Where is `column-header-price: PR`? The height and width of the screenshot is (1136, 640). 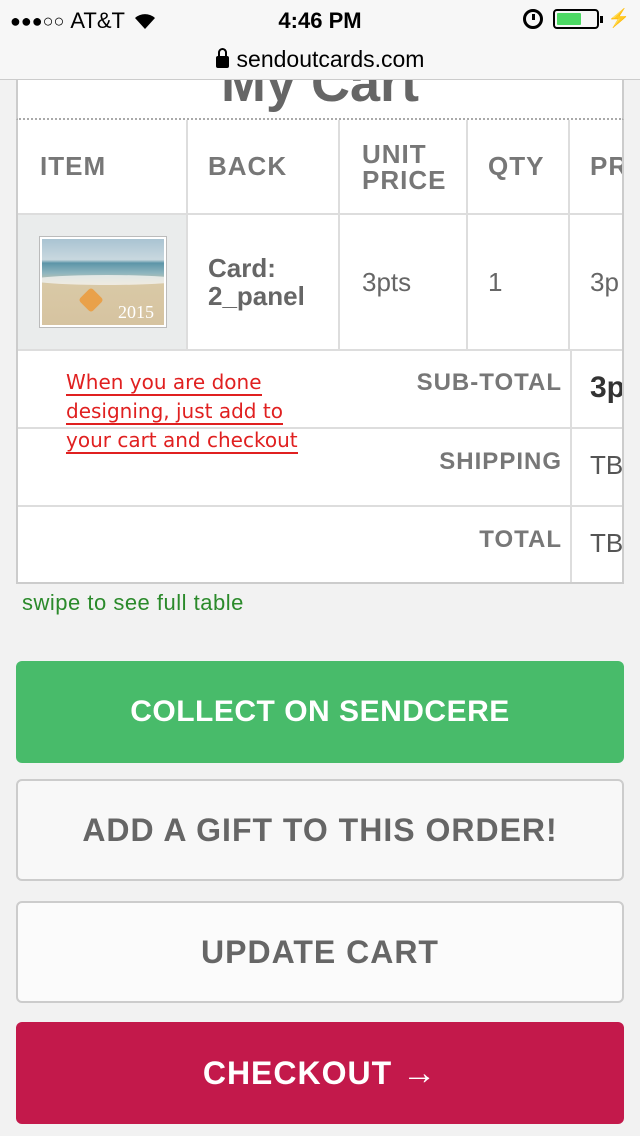
column-header-price: PR is located at coordinates (606, 166).